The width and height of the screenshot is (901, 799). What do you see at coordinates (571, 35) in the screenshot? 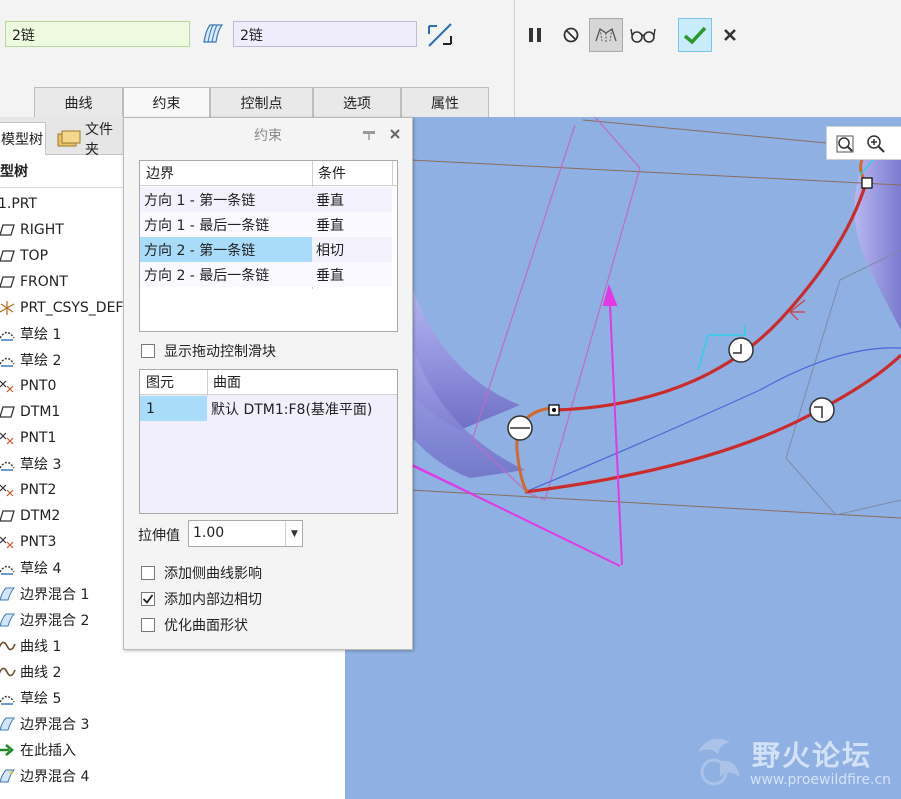
I see `no-preview-button` at bounding box center [571, 35].